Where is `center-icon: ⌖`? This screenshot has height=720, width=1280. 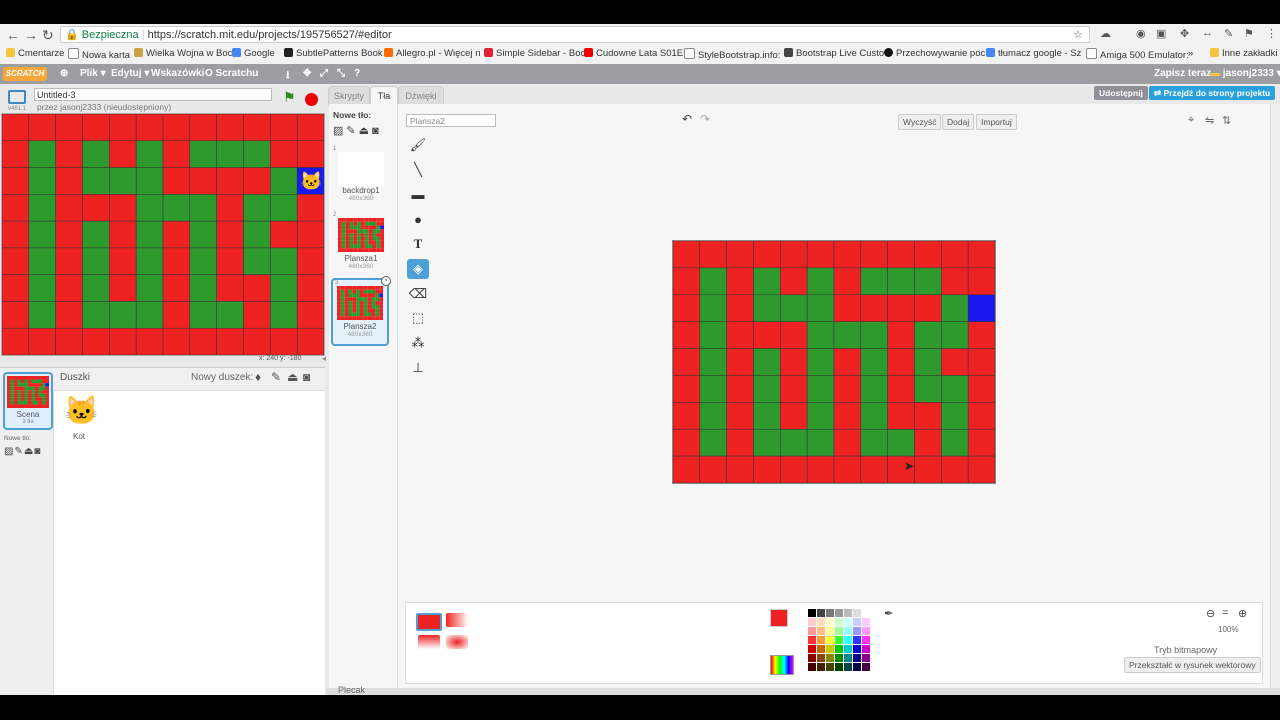
center-icon: ⌖ is located at coordinates (1191, 120).